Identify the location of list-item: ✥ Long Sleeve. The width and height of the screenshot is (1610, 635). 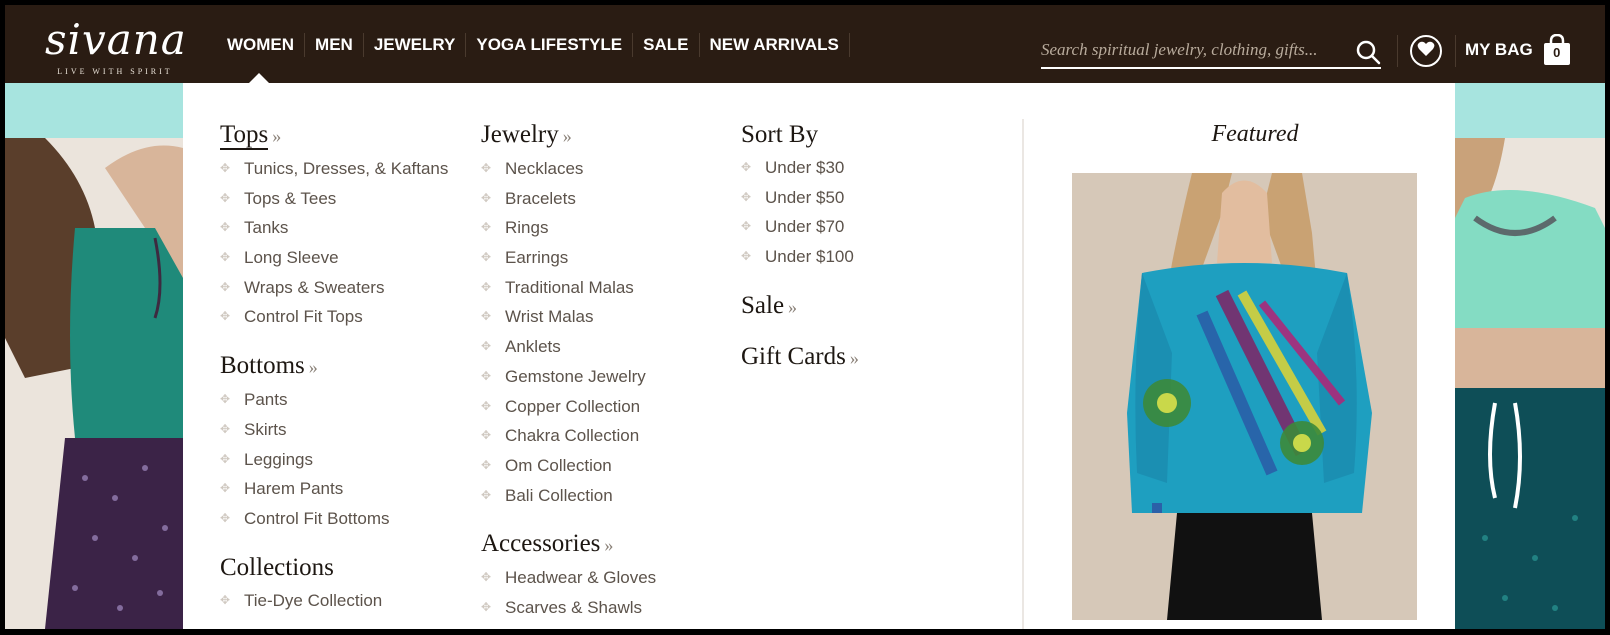
(334, 258).